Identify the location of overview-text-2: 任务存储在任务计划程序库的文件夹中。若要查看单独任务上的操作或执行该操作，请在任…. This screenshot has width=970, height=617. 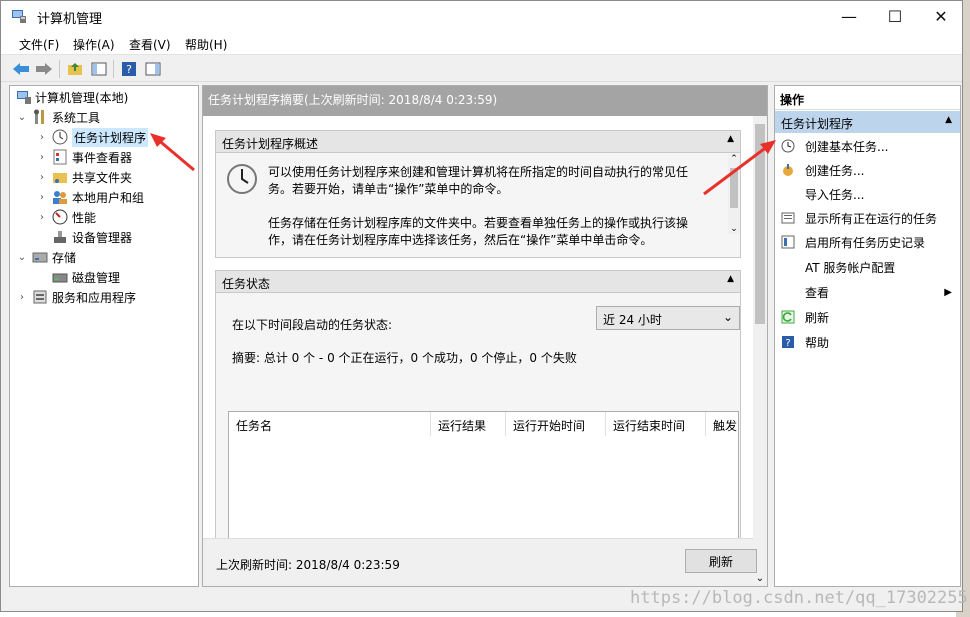
(478, 231).